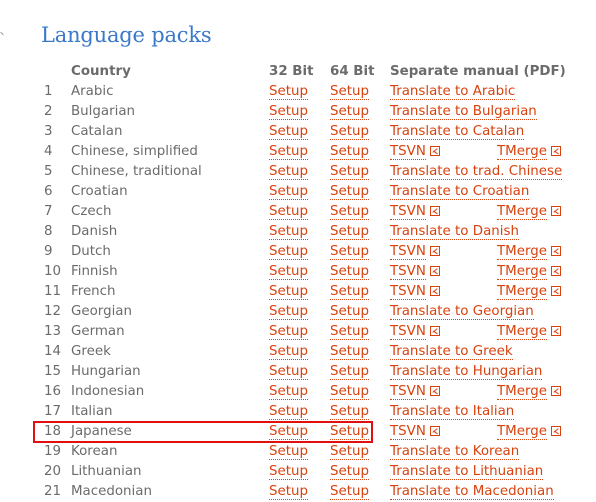 Image resolution: width=596 pixels, height=502 pixels. Describe the element at coordinates (466, 372) in the screenshot. I see `translate-manual-link: Translate to Hungarian` at that location.